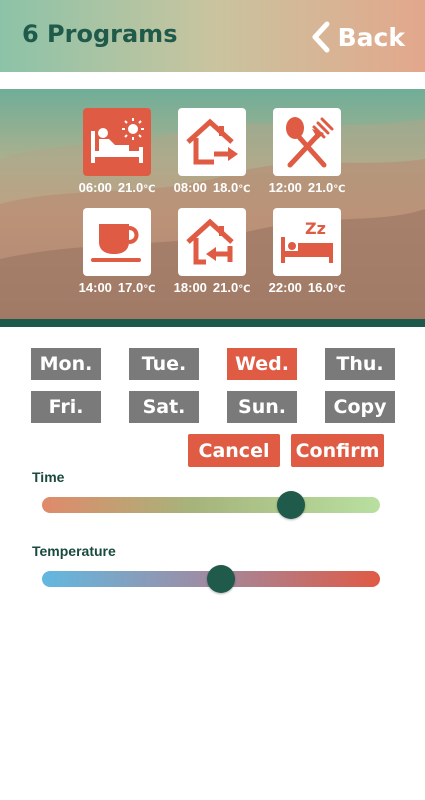 Image resolution: width=425 pixels, height=800 pixels. What do you see at coordinates (320, 187) in the screenshot?
I see `program-3-temp: 21.0` at bounding box center [320, 187].